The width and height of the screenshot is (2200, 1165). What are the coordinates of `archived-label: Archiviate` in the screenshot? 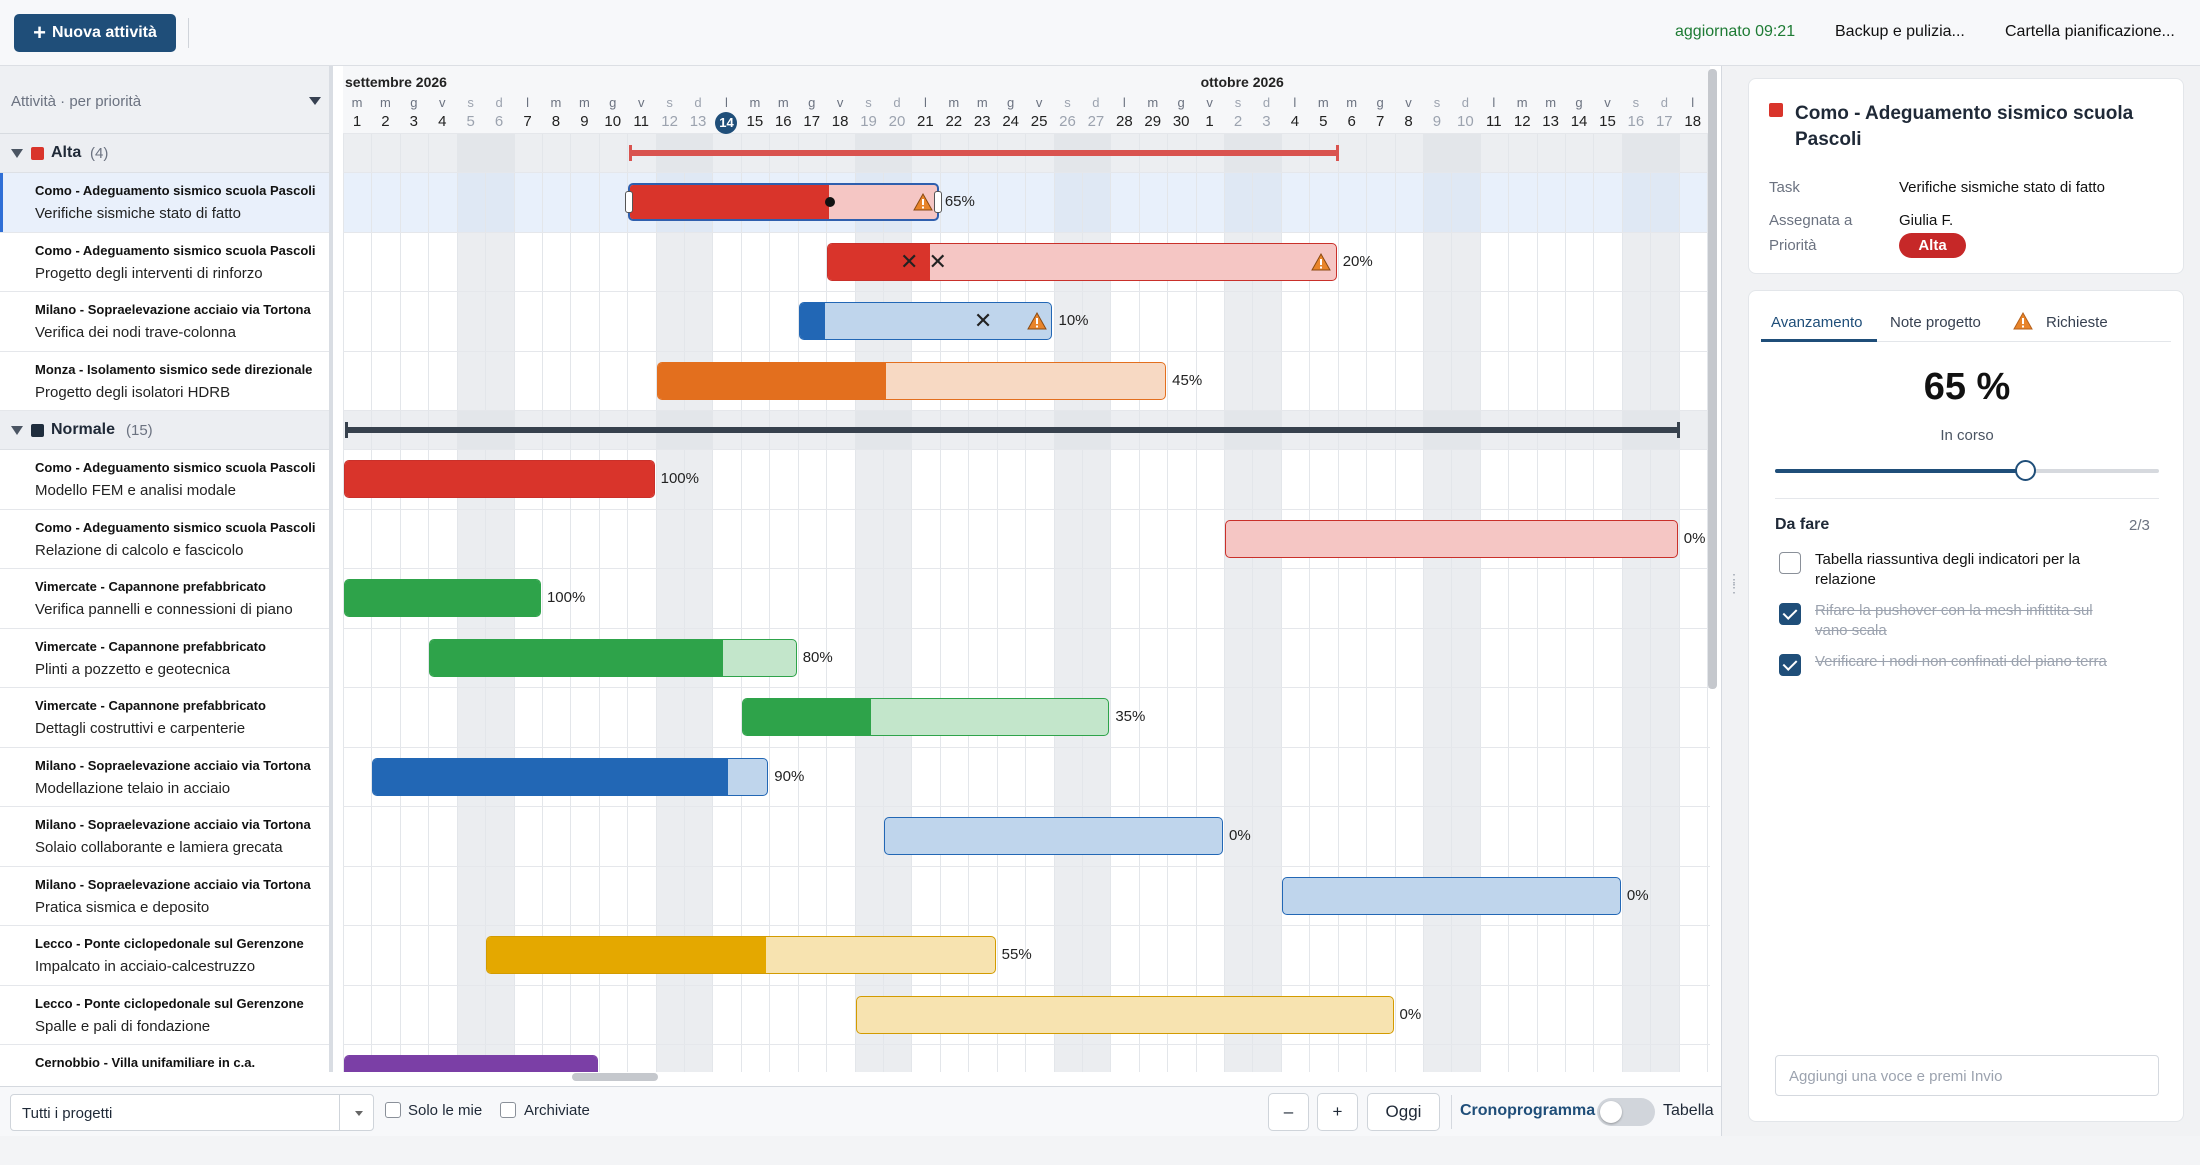 It's located at (557, 1110).